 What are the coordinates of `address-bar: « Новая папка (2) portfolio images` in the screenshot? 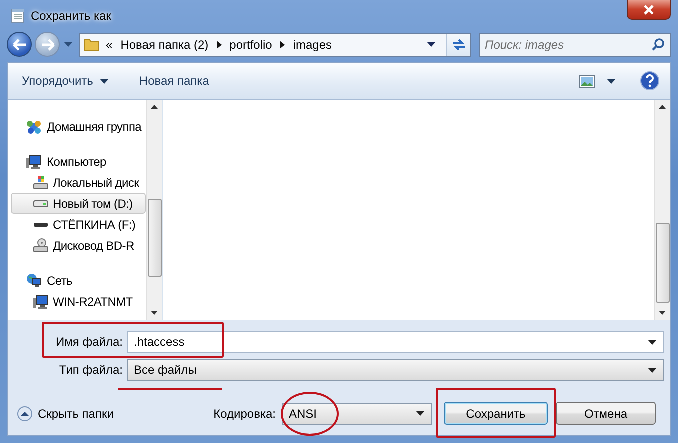 It's located at (275, 44).